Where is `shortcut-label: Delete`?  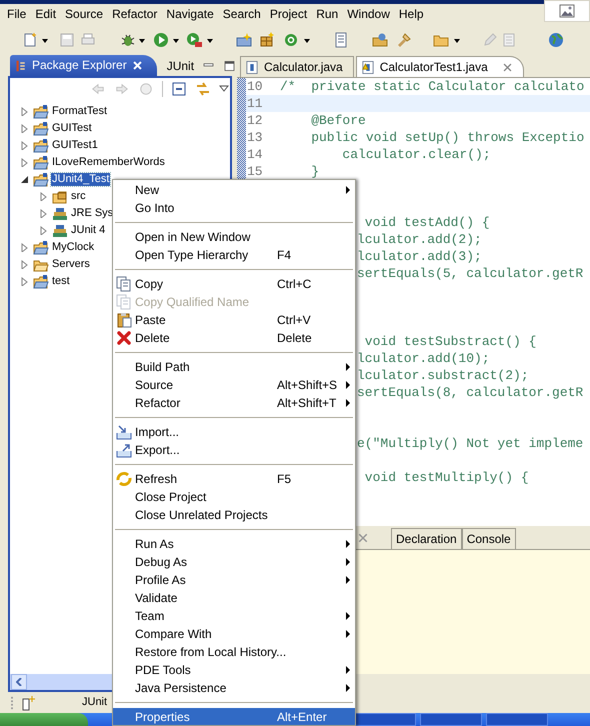
shortcut-label: Delete is located at coordinates (294, 337).